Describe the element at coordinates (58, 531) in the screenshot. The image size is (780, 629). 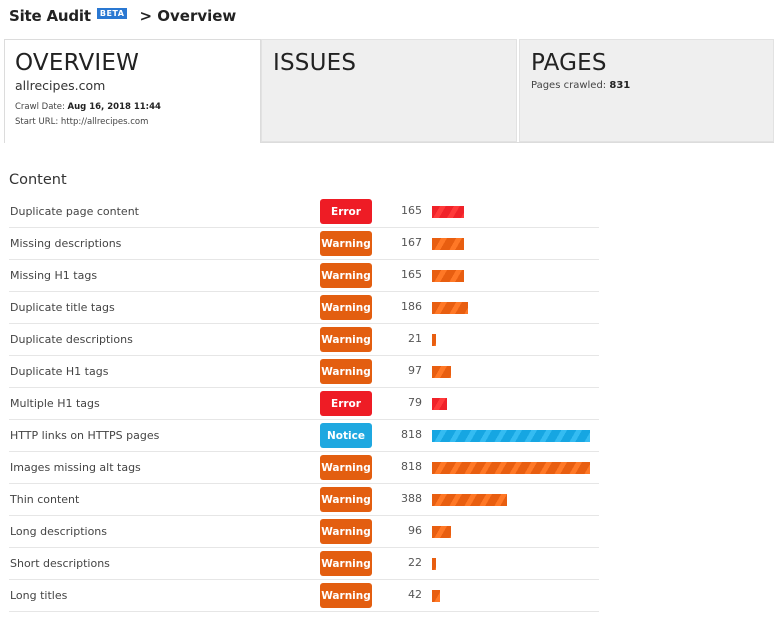
I see `issue-label: Long descriptions` at that location.